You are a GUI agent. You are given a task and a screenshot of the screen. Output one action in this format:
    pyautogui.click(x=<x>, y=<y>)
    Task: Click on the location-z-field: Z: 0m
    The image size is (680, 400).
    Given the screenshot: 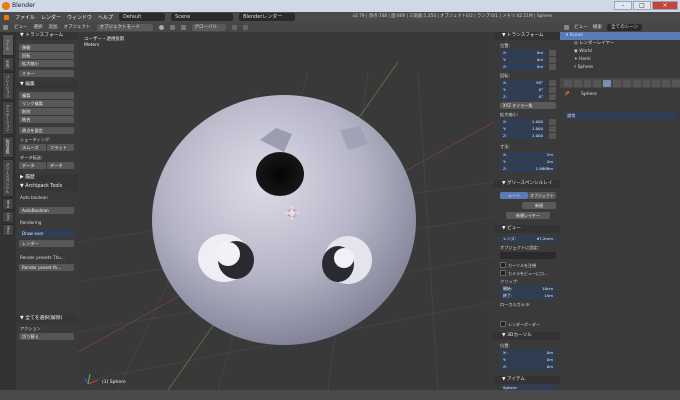 What is the action you would take?
    pyautogui.click(x=523, y=67)
    